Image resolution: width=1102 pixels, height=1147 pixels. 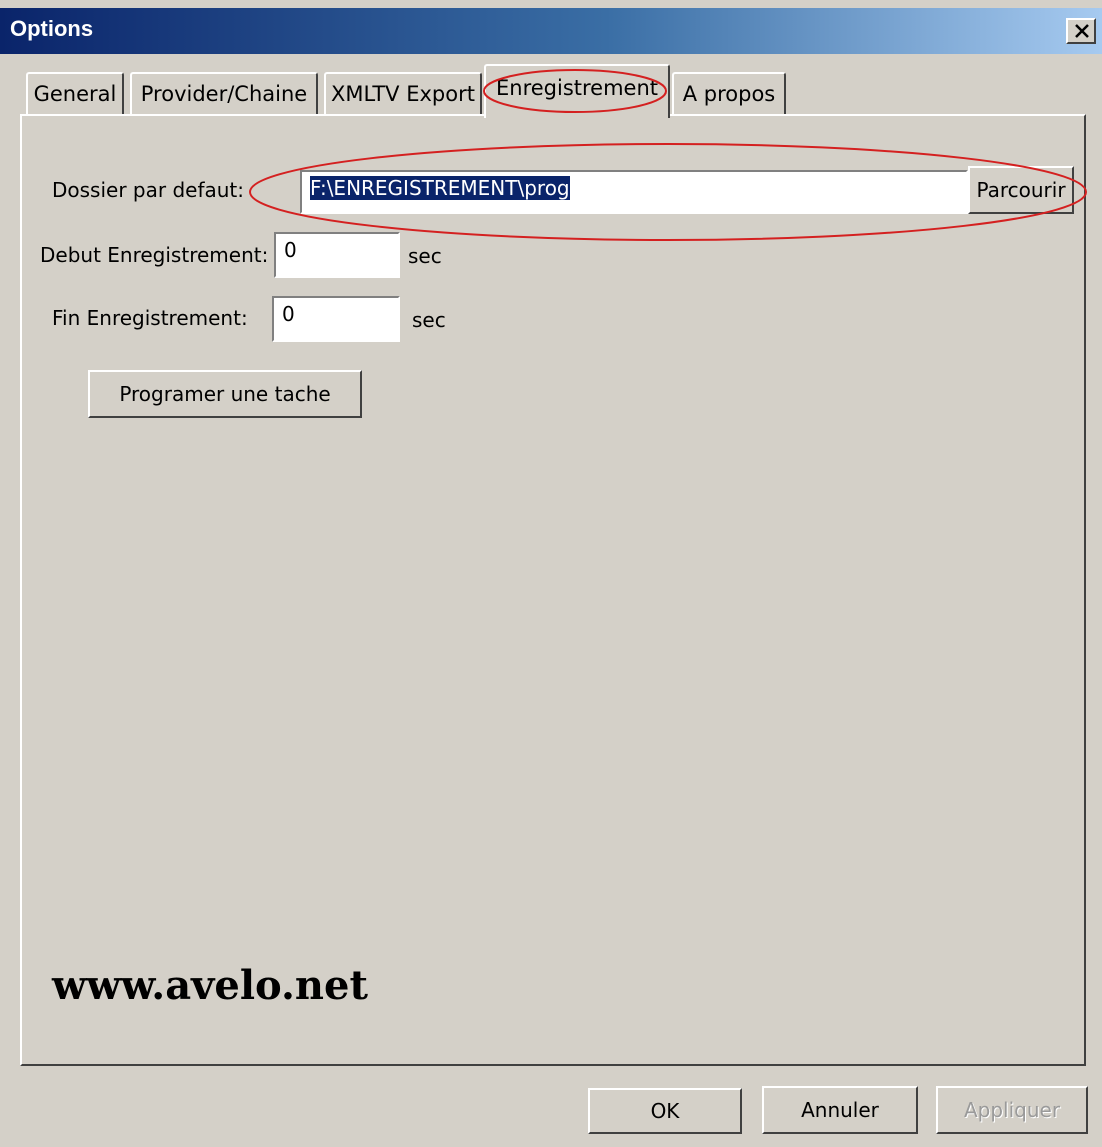 What do you see at coordinates (1012, 1110) in the screenshot?
I see `apply-button: Appliquer` at bounding box center [1012, 1110].